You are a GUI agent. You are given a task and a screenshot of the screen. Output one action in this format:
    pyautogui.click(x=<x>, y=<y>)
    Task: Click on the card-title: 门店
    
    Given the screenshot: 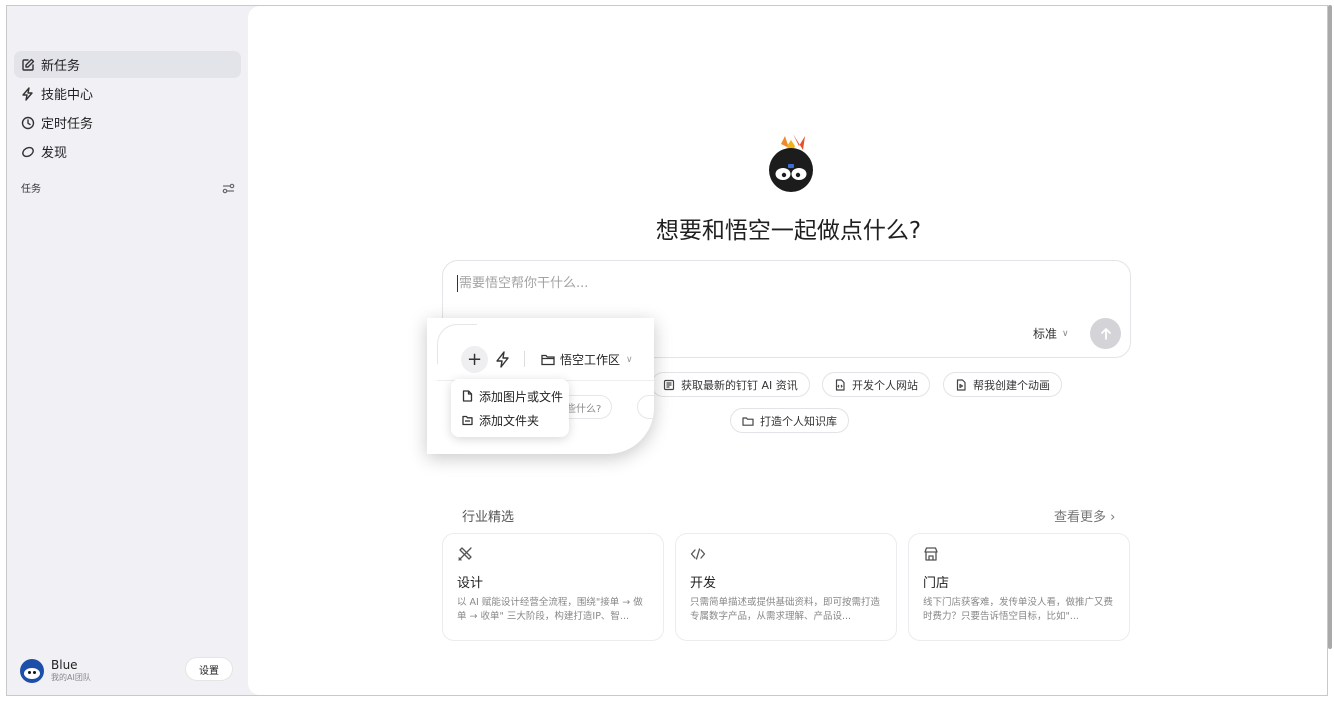 What is the action you would take?
    pyautogui.click(x=936, y=583)
    